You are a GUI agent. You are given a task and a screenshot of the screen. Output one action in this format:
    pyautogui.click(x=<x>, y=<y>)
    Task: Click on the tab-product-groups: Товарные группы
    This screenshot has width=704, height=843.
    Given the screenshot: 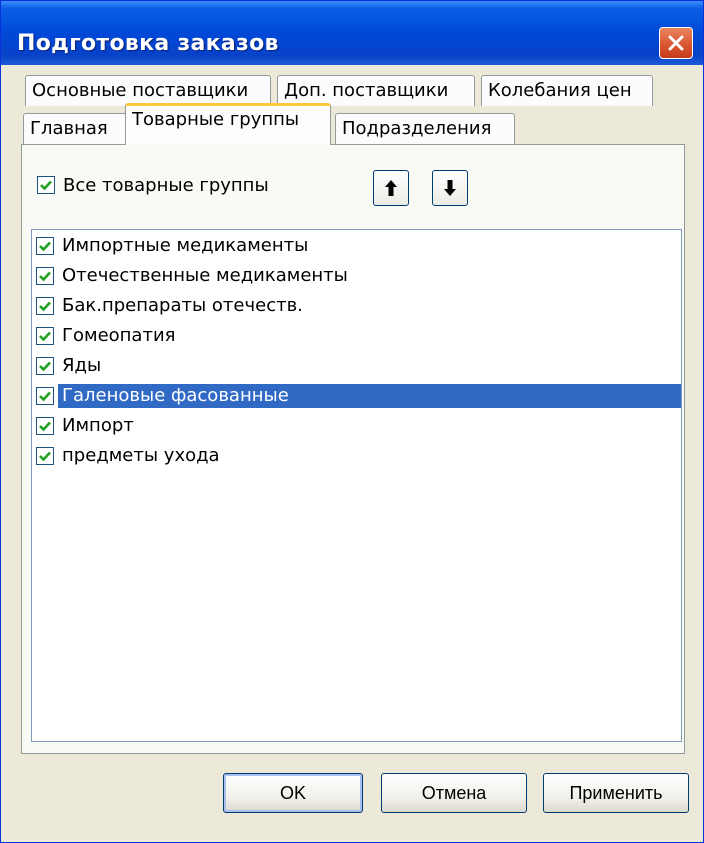 What is the action you would take?
    pyautogui.click(x=228, y=124)
    